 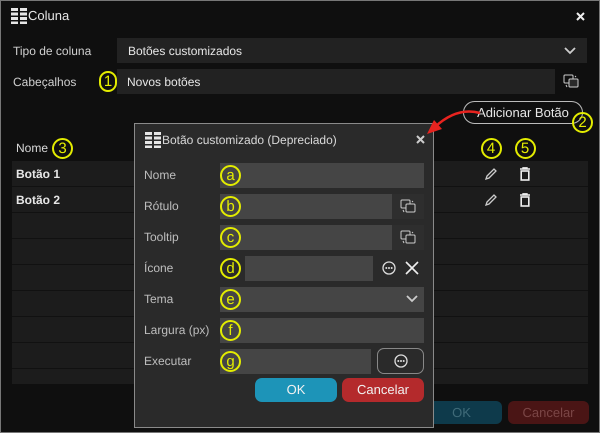 I want to click on annotation-marker: g, so click(x=230, y=361).